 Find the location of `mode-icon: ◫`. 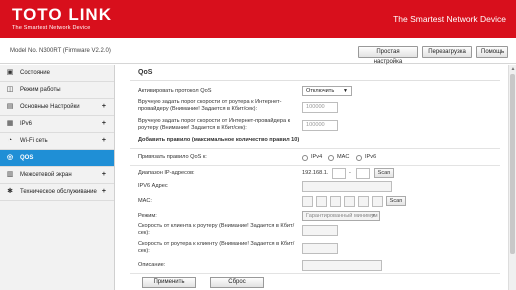

mode-icon: ◫ is located at coordinates (10, 89).